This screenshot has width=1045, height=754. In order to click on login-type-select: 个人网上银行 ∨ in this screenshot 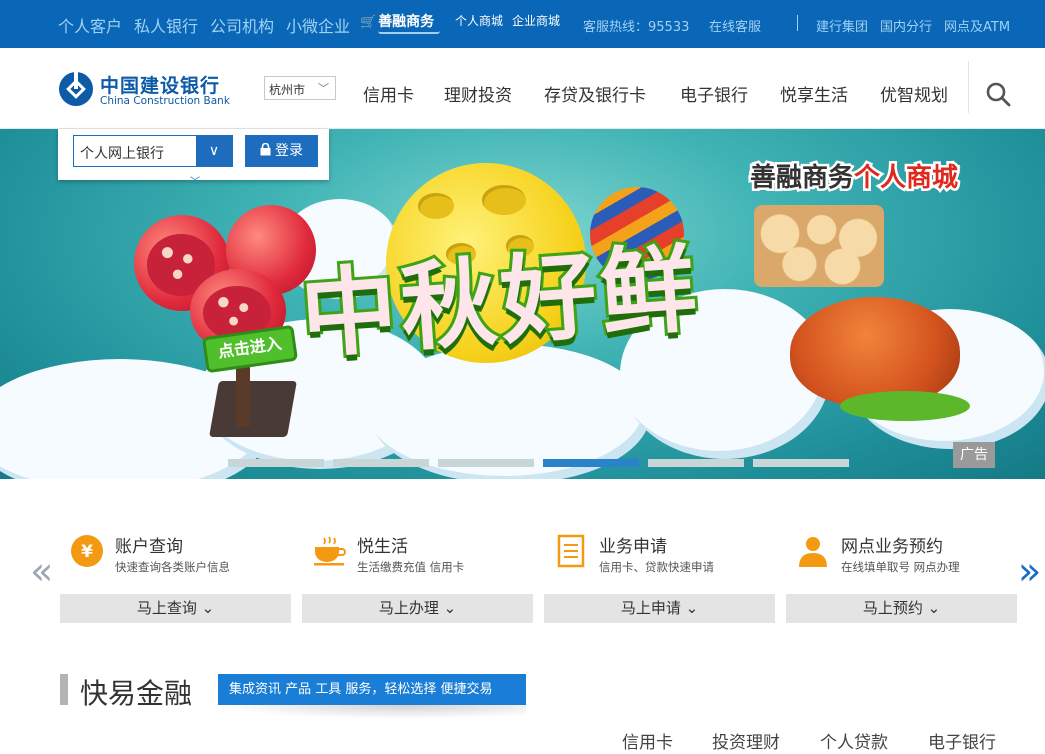, I will do `click(153, 151)`.